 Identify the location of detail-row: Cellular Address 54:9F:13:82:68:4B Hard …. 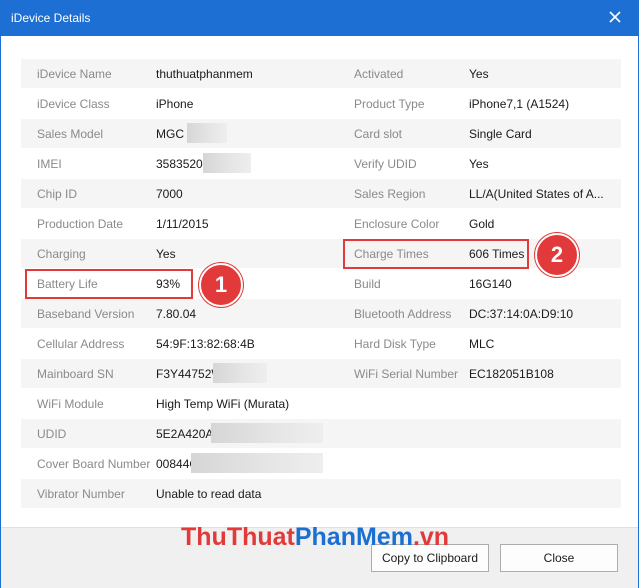
(321, 343).